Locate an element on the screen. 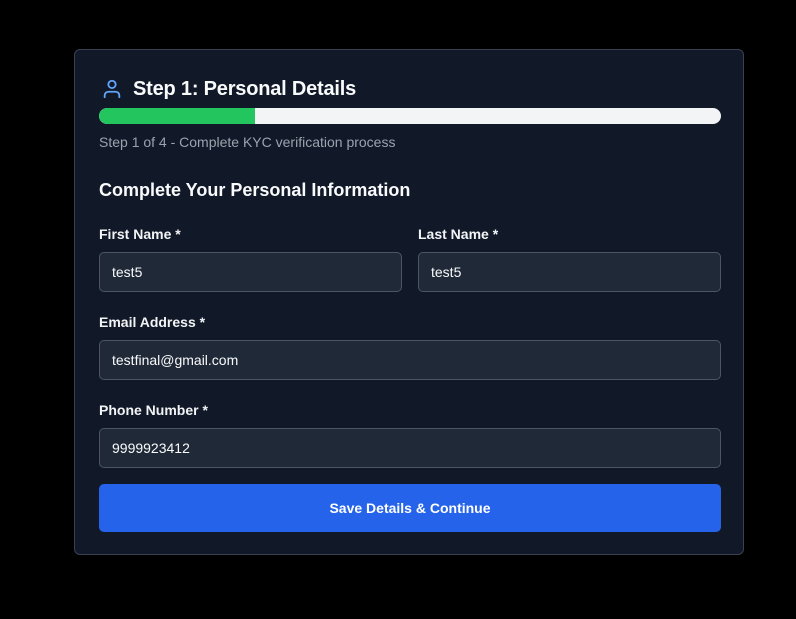 This screenshot has height=619, width=796. progress-bar is located at coordinates (410, 116).